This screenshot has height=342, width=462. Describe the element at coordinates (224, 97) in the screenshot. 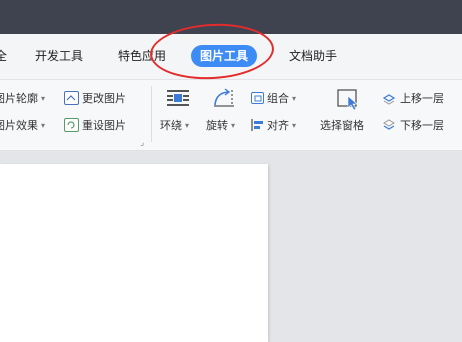

I see `rotate-icon` at that location.